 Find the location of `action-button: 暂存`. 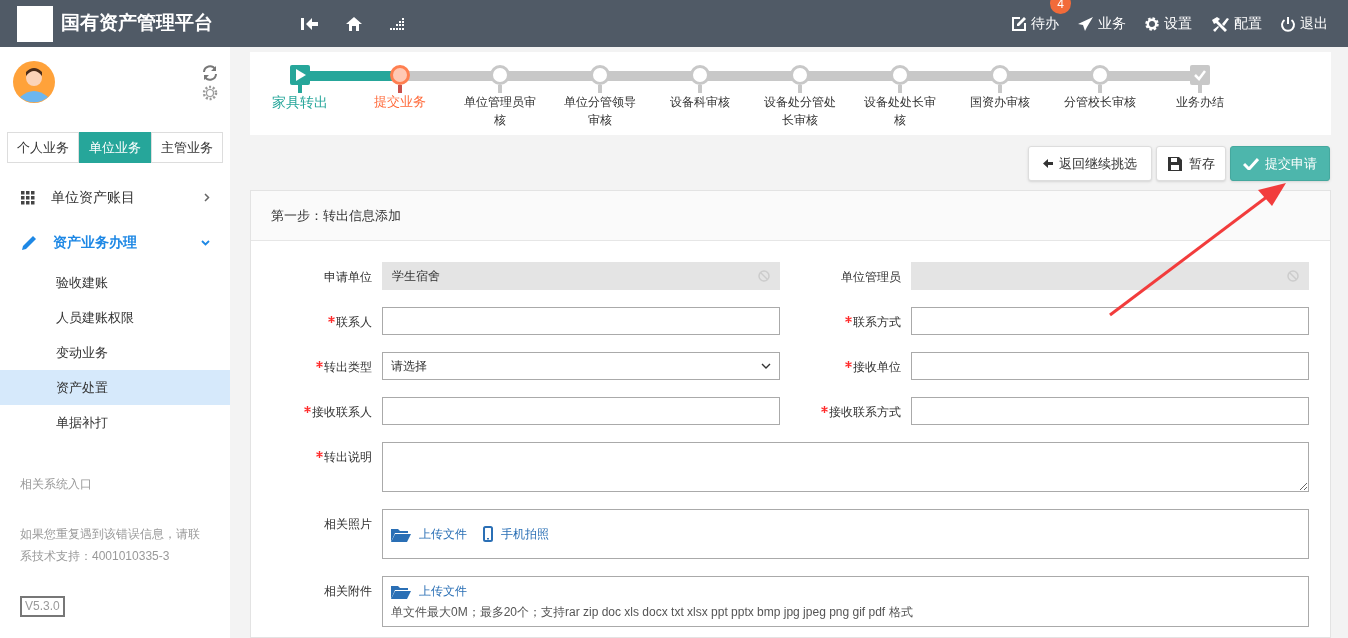

action-button: 暂存 is located at coordinates (1191, 163).